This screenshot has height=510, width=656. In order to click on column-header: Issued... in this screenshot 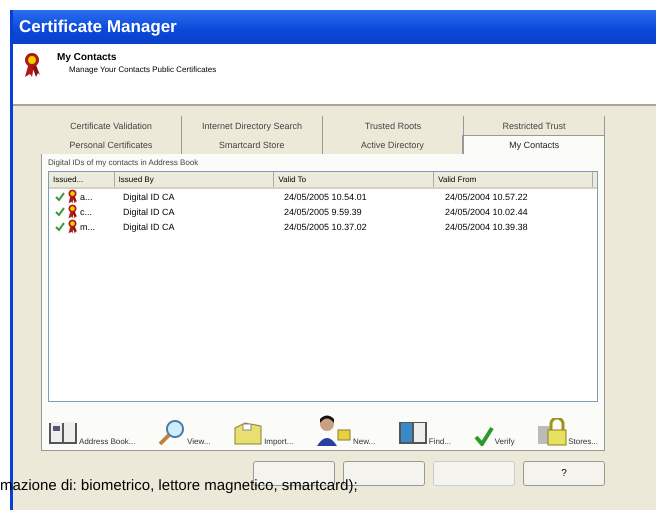, I will do `click(82, 179)`.